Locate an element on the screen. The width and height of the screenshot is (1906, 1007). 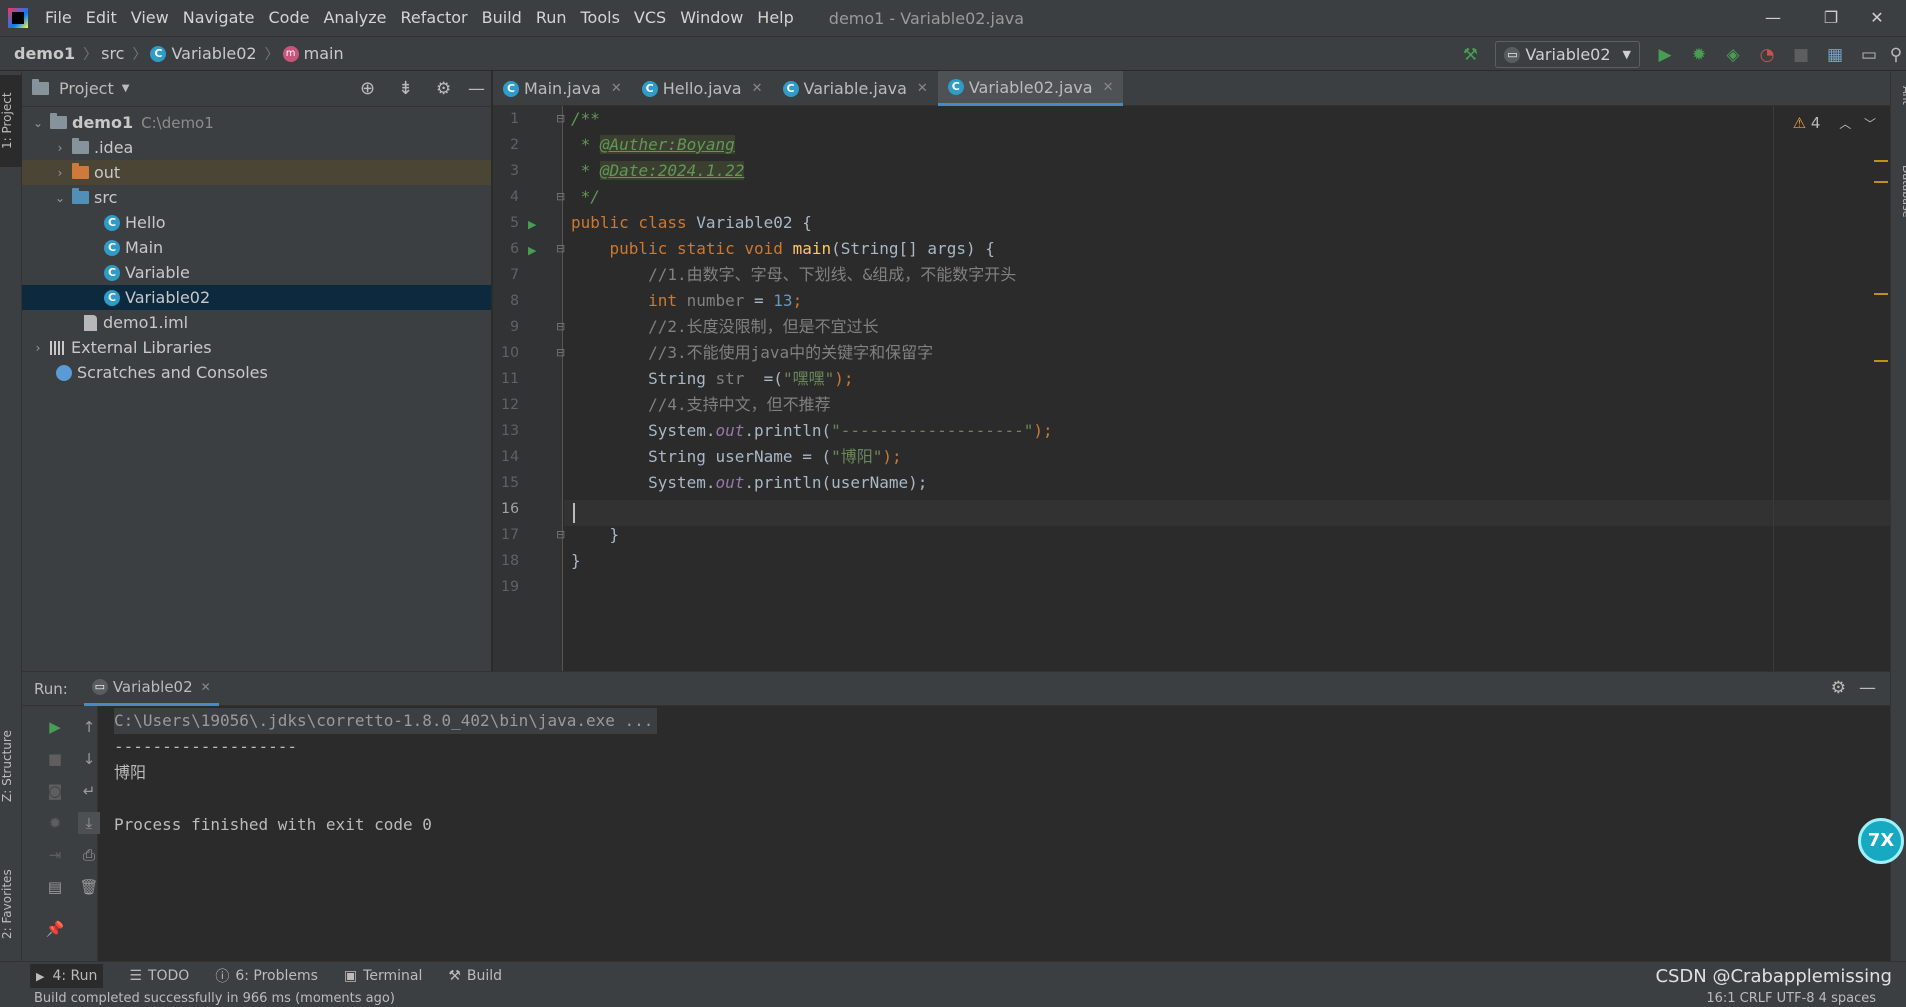
layout-icon: ▤ is located at coordinates (55, 887).